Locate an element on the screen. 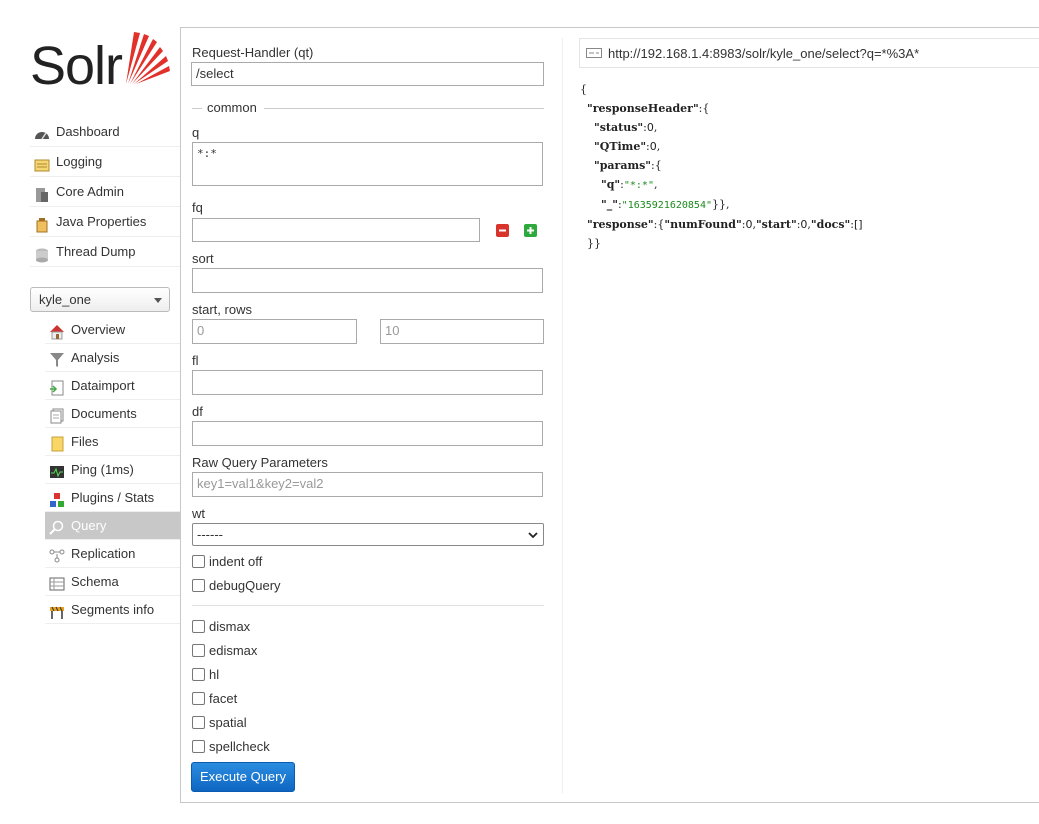 The image size is (1039, 824). core-selector-value: kyle_one is located at coordinates (65, 299).